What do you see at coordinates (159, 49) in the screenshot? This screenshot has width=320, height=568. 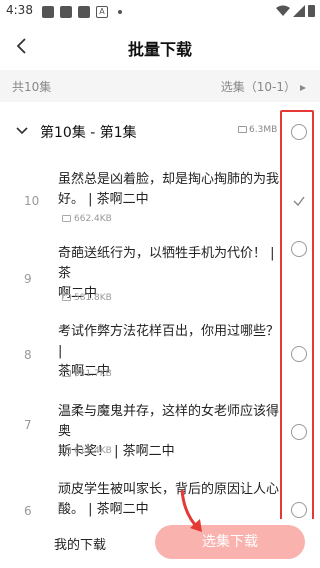 I see `page-title: 批量下载` at bounding box center [159, 49].